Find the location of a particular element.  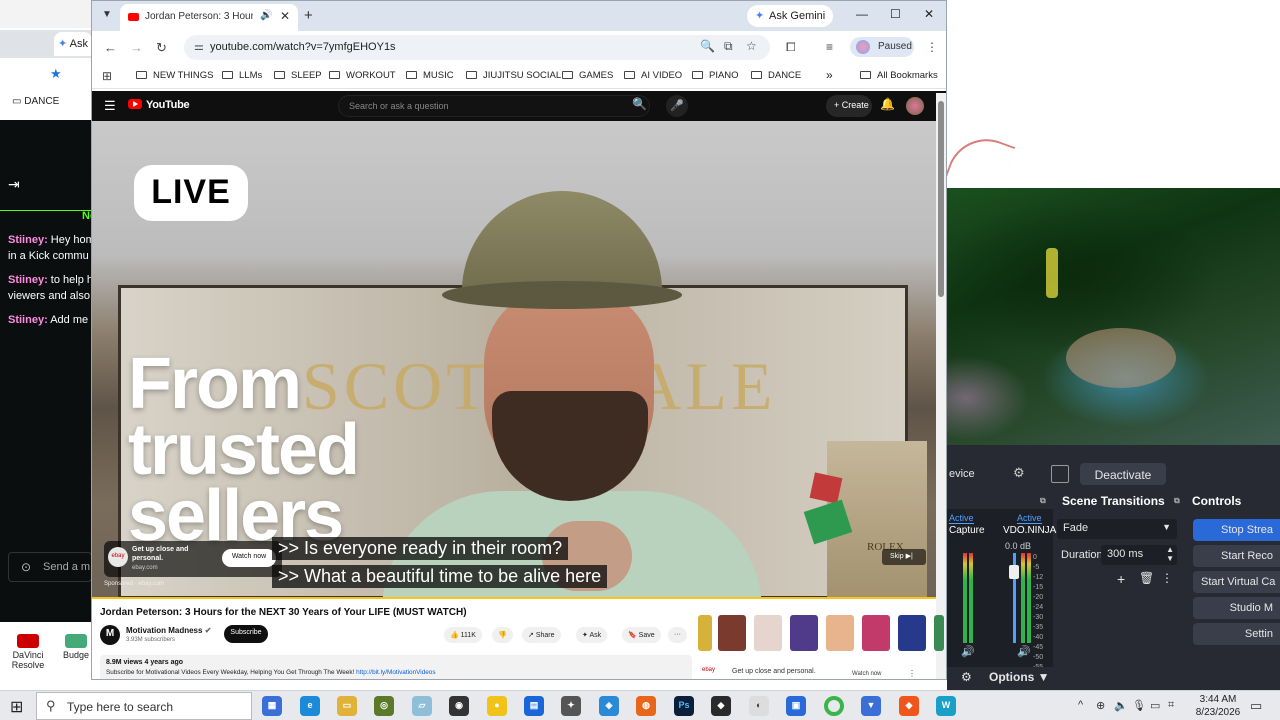

task-view-icon: ▦ is located at coordinates (272, 706).